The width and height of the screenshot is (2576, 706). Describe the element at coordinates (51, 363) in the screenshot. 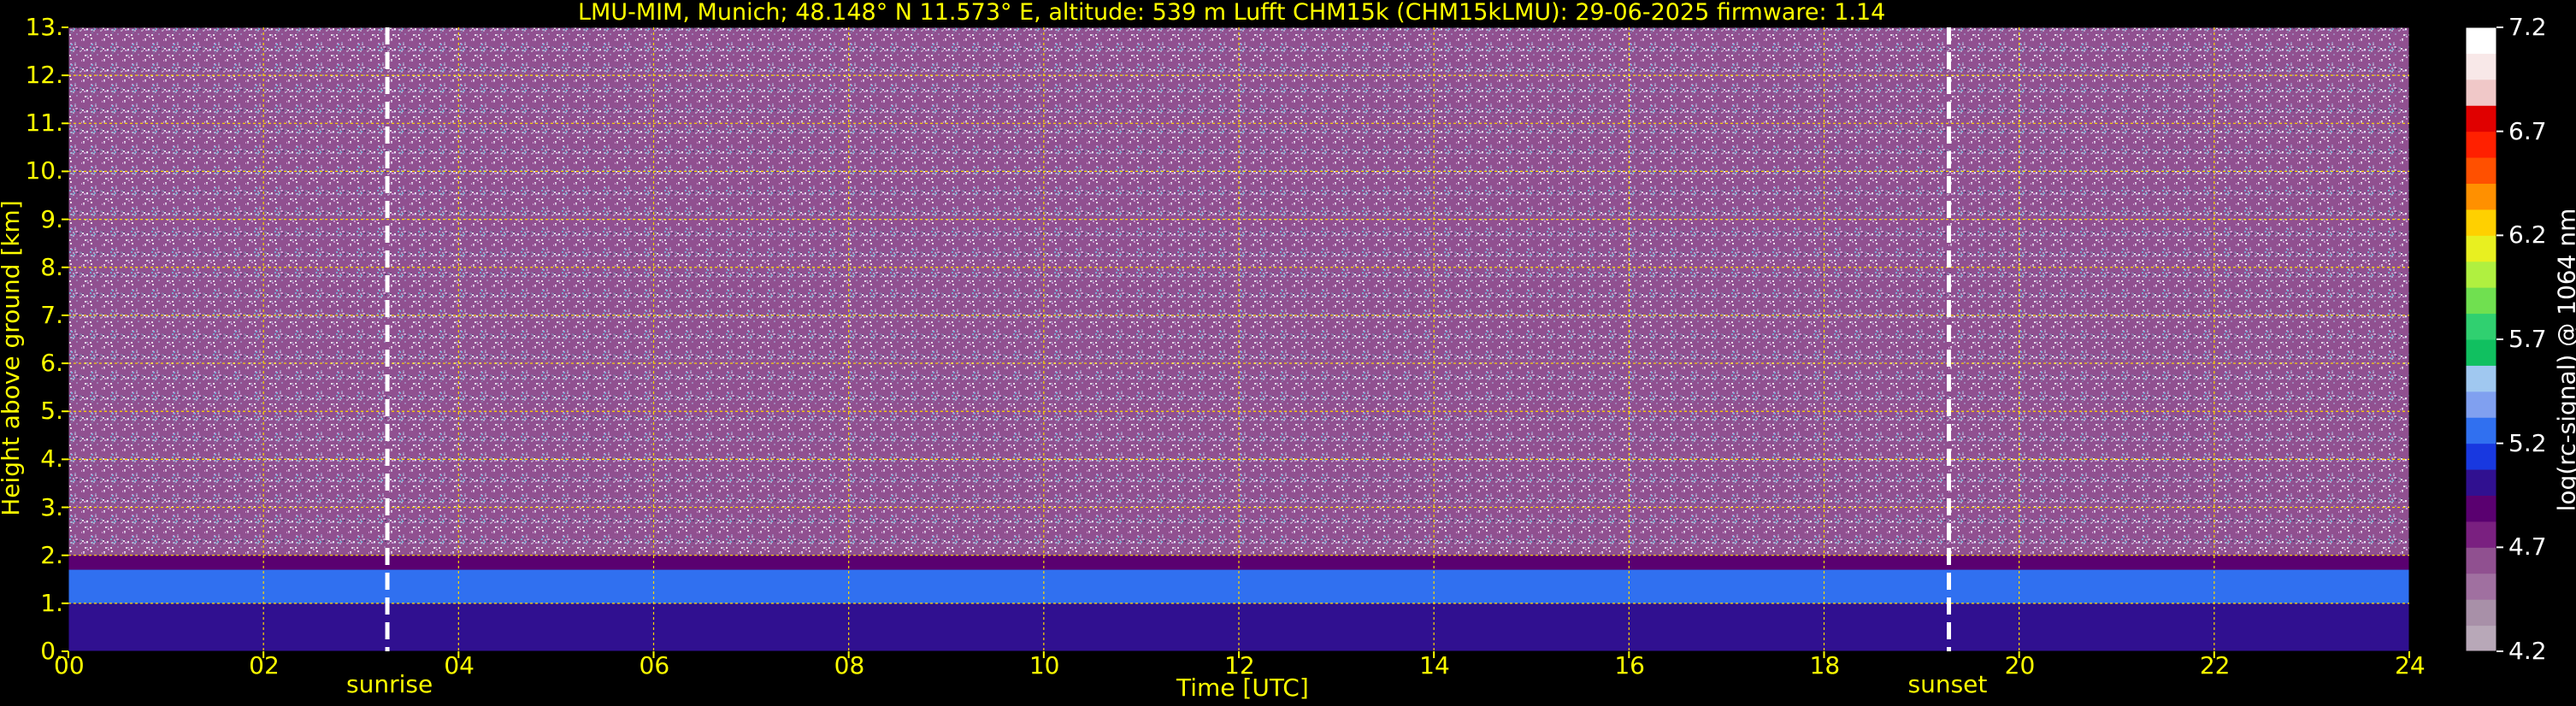

I see `y-tick-label: 6.` at that location.